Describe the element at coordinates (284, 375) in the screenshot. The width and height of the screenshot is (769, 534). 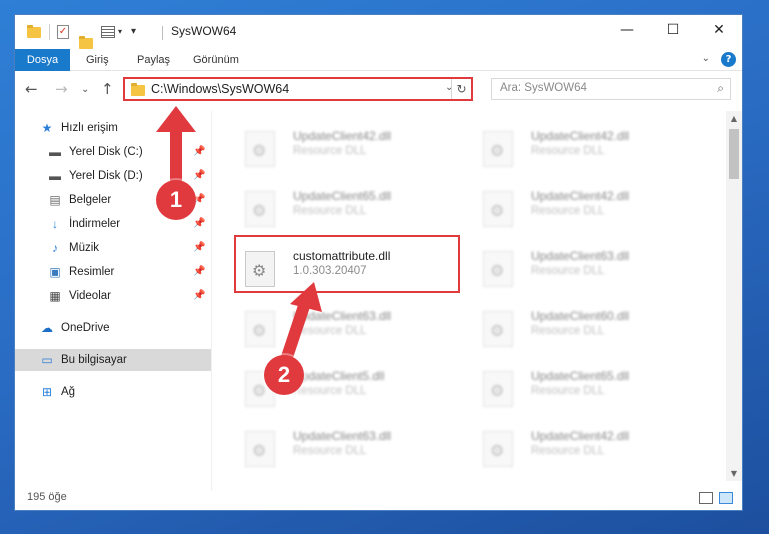
I see `step-2-badge: 2` at that location.